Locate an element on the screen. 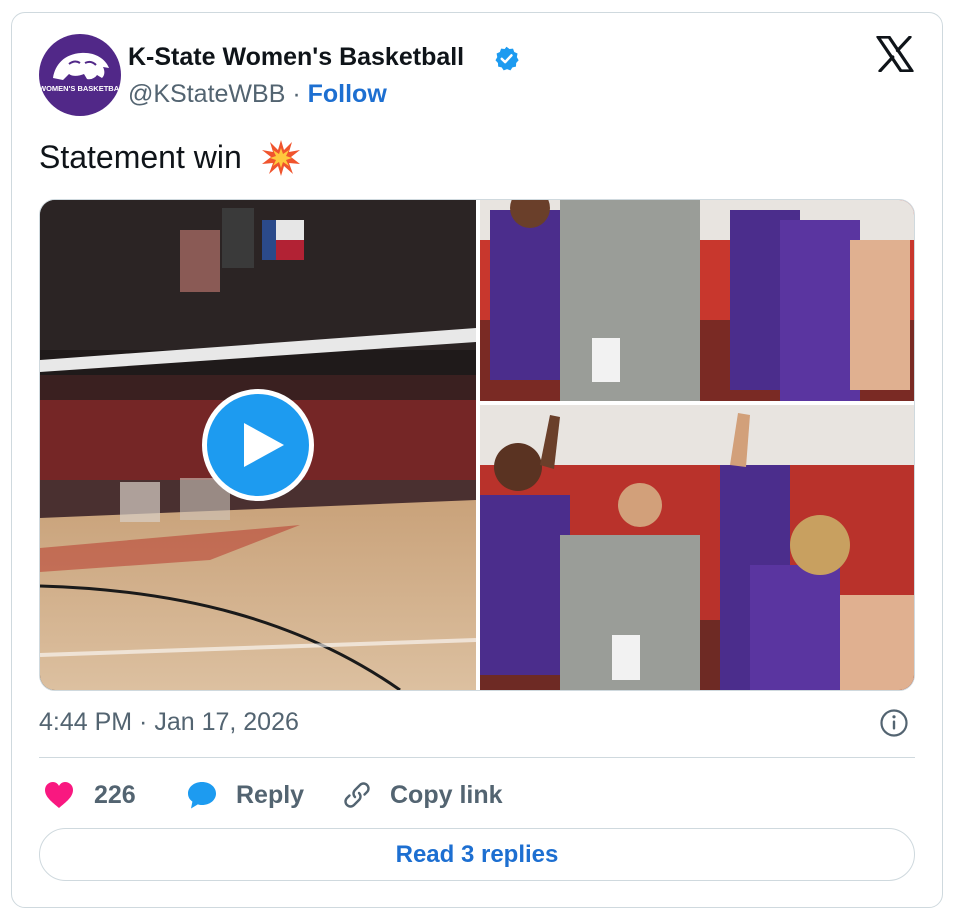 The image size is (956, 924). tweet-text: Statement win is located at coordinates (140, 157).